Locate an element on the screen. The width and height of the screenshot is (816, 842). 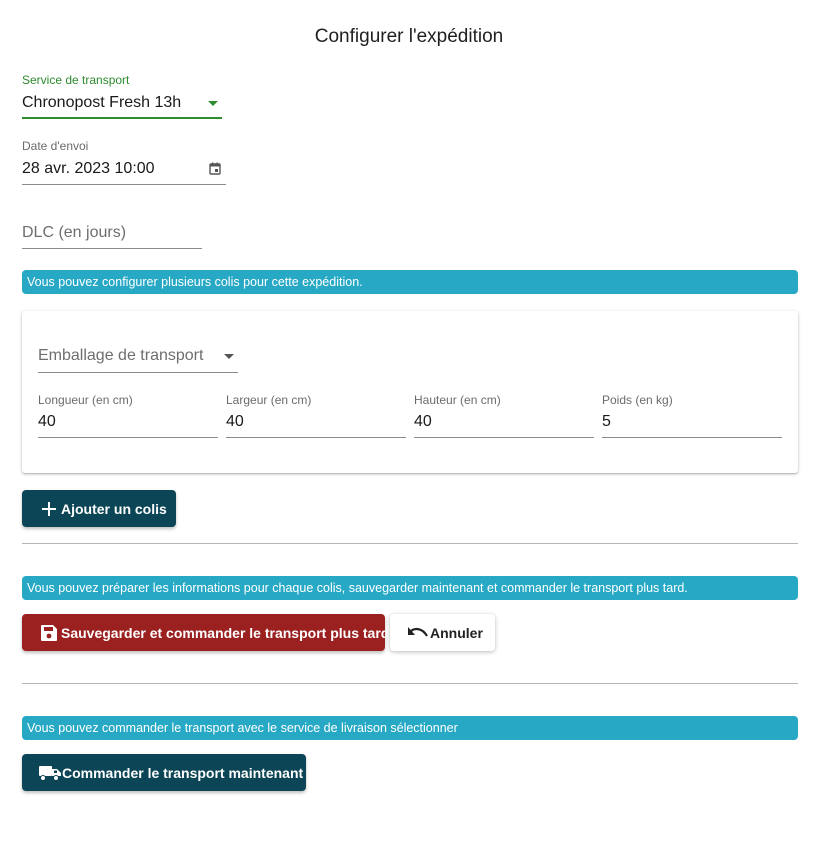
height-field: Hauteur (en cm) 40 is located at coordinates (504, 415).